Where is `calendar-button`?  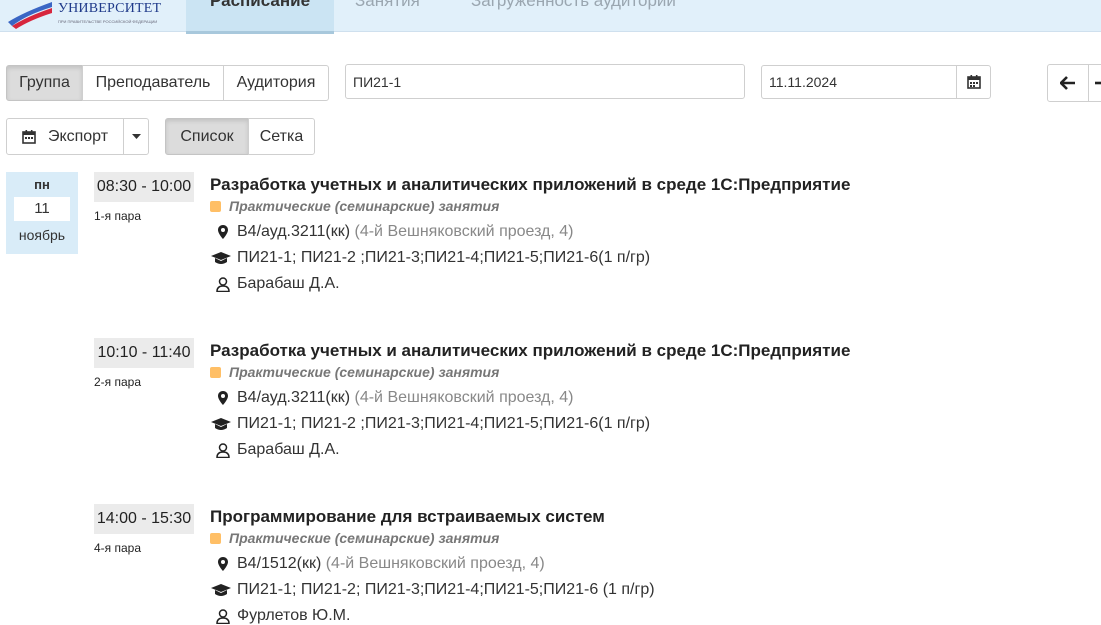
calendar-button is located at coordinates (973, 82).